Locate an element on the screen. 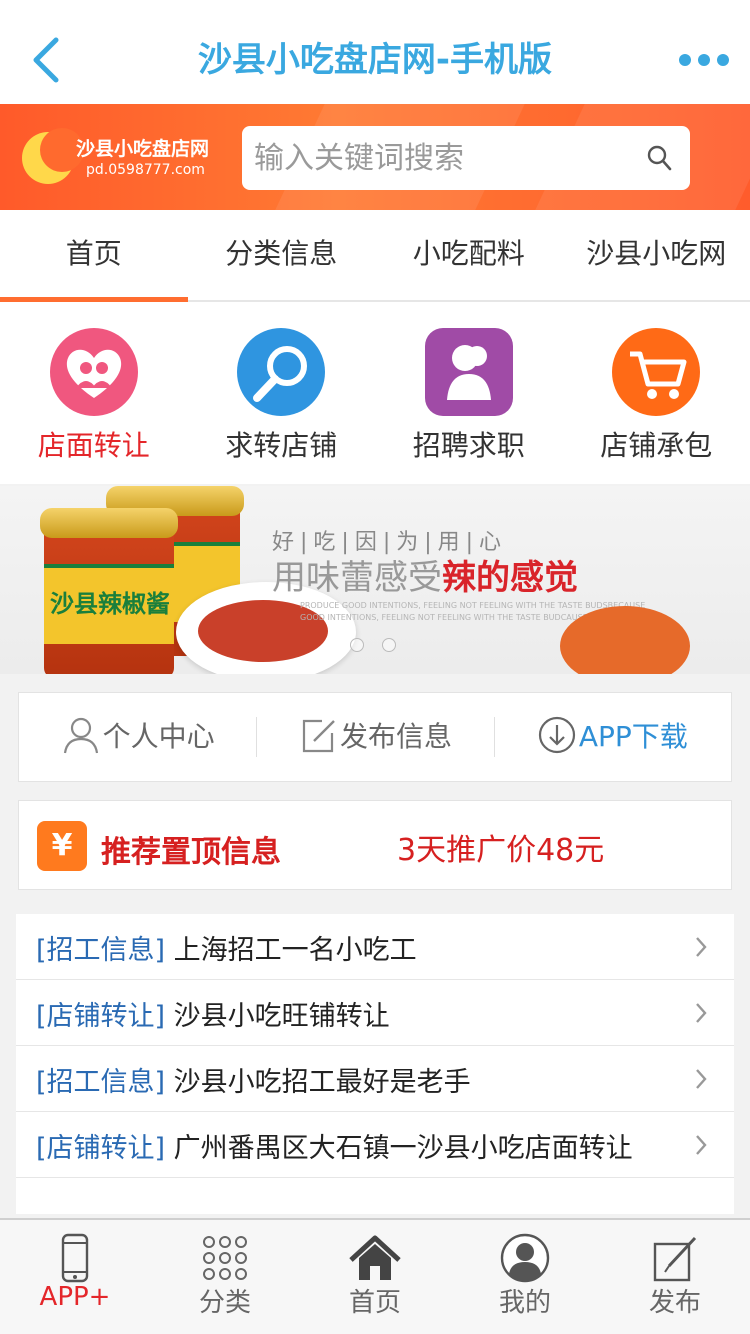  tabbar-mine: 我的 is located at coordinates (525, 1277).